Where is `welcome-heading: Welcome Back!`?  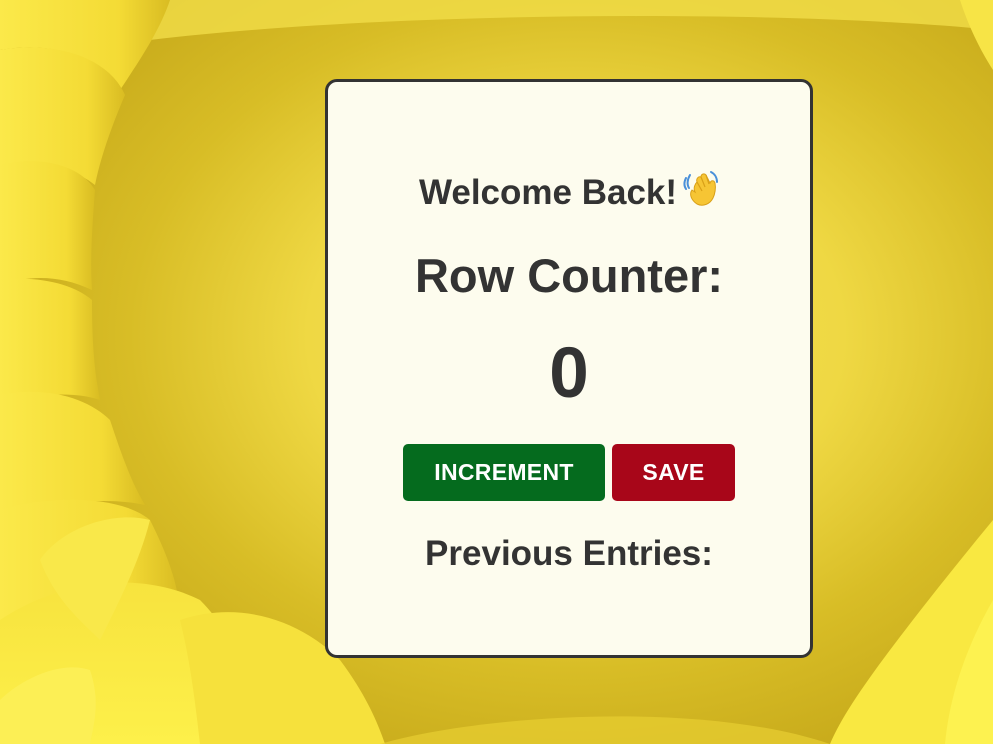 welcome-heading: Welcome Back! is located at coordinates (569, 193).